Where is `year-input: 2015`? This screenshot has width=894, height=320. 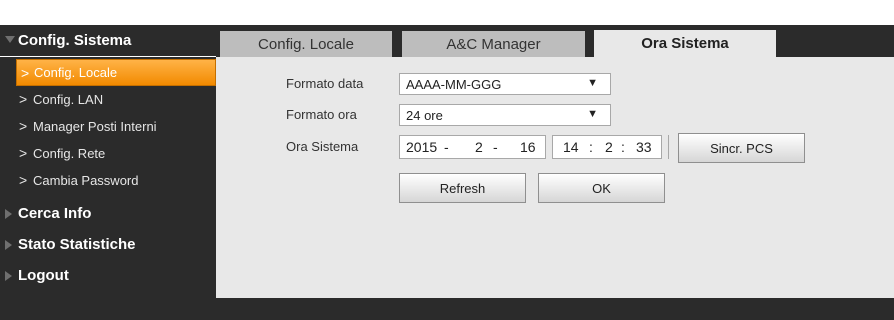
year-input: 2015 is located at coordinates (421, 147).